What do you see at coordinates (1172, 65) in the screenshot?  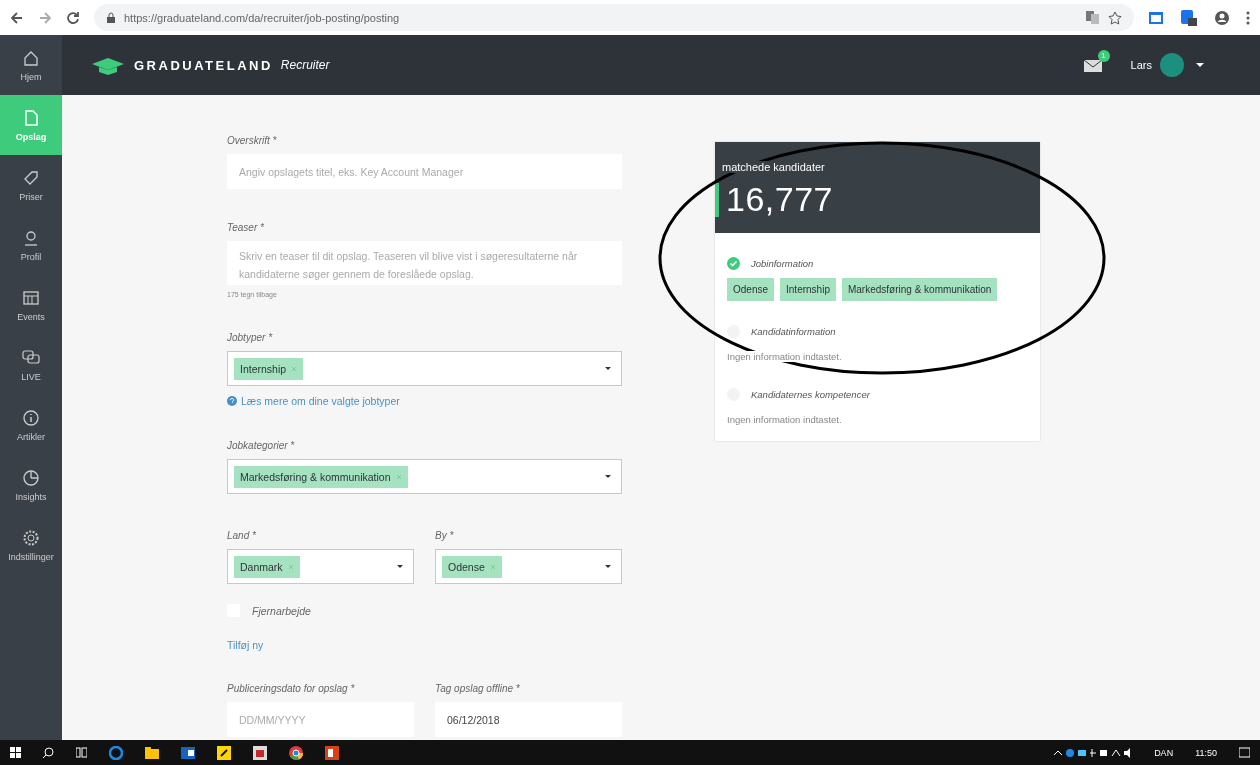 I see `user-avatar` at bounding box center [1172, 65].